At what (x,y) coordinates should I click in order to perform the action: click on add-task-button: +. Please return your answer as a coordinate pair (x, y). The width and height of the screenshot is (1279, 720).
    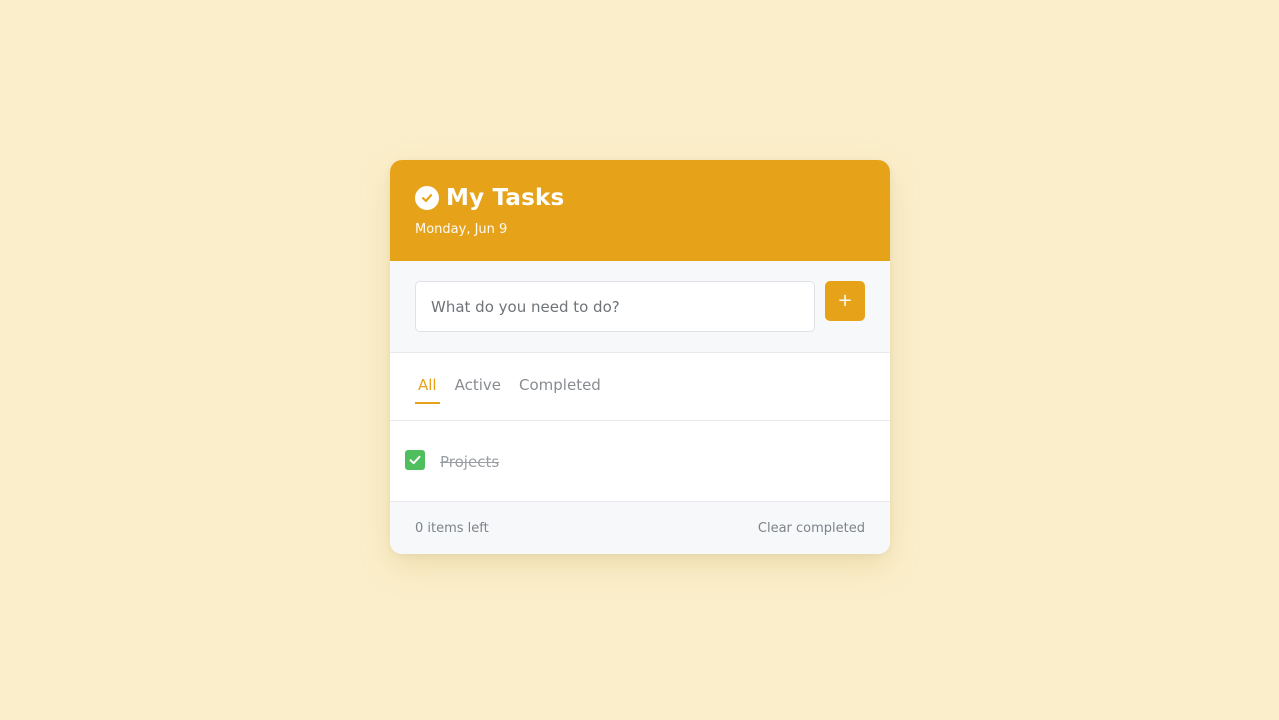
    Looking at the image, I should click on (845, 301).